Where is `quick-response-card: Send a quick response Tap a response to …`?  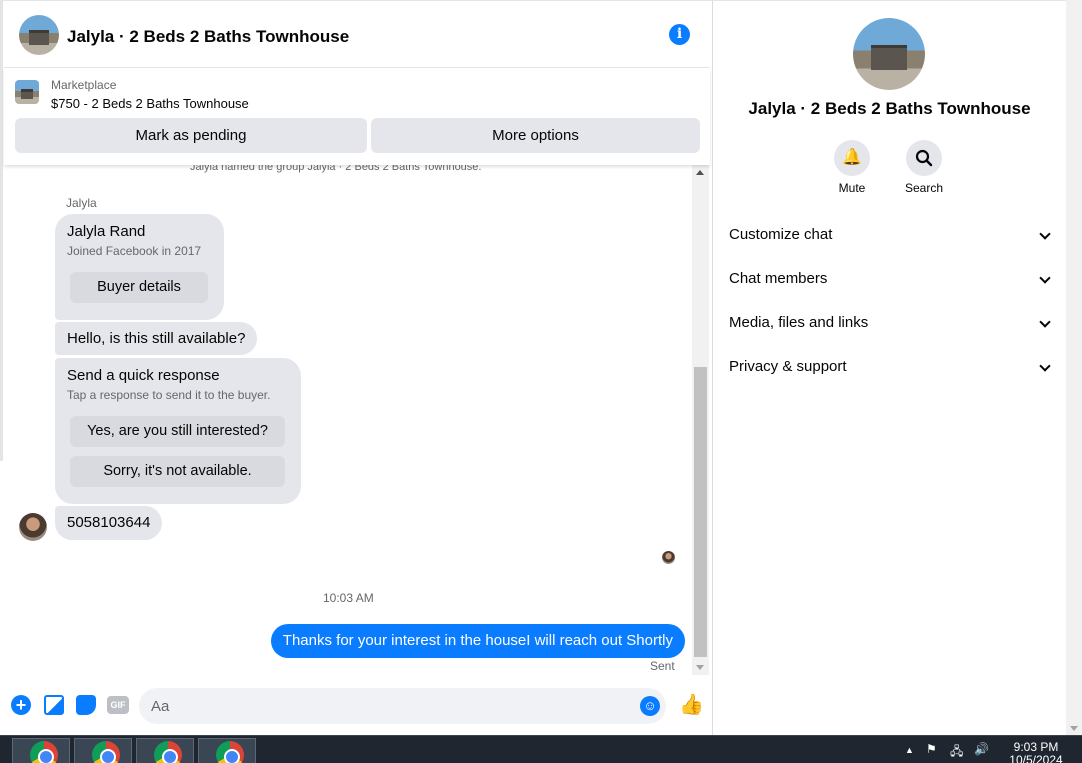 quick-response-card: Send a quick response Tap a response to … is located at coordinates (178, 431).